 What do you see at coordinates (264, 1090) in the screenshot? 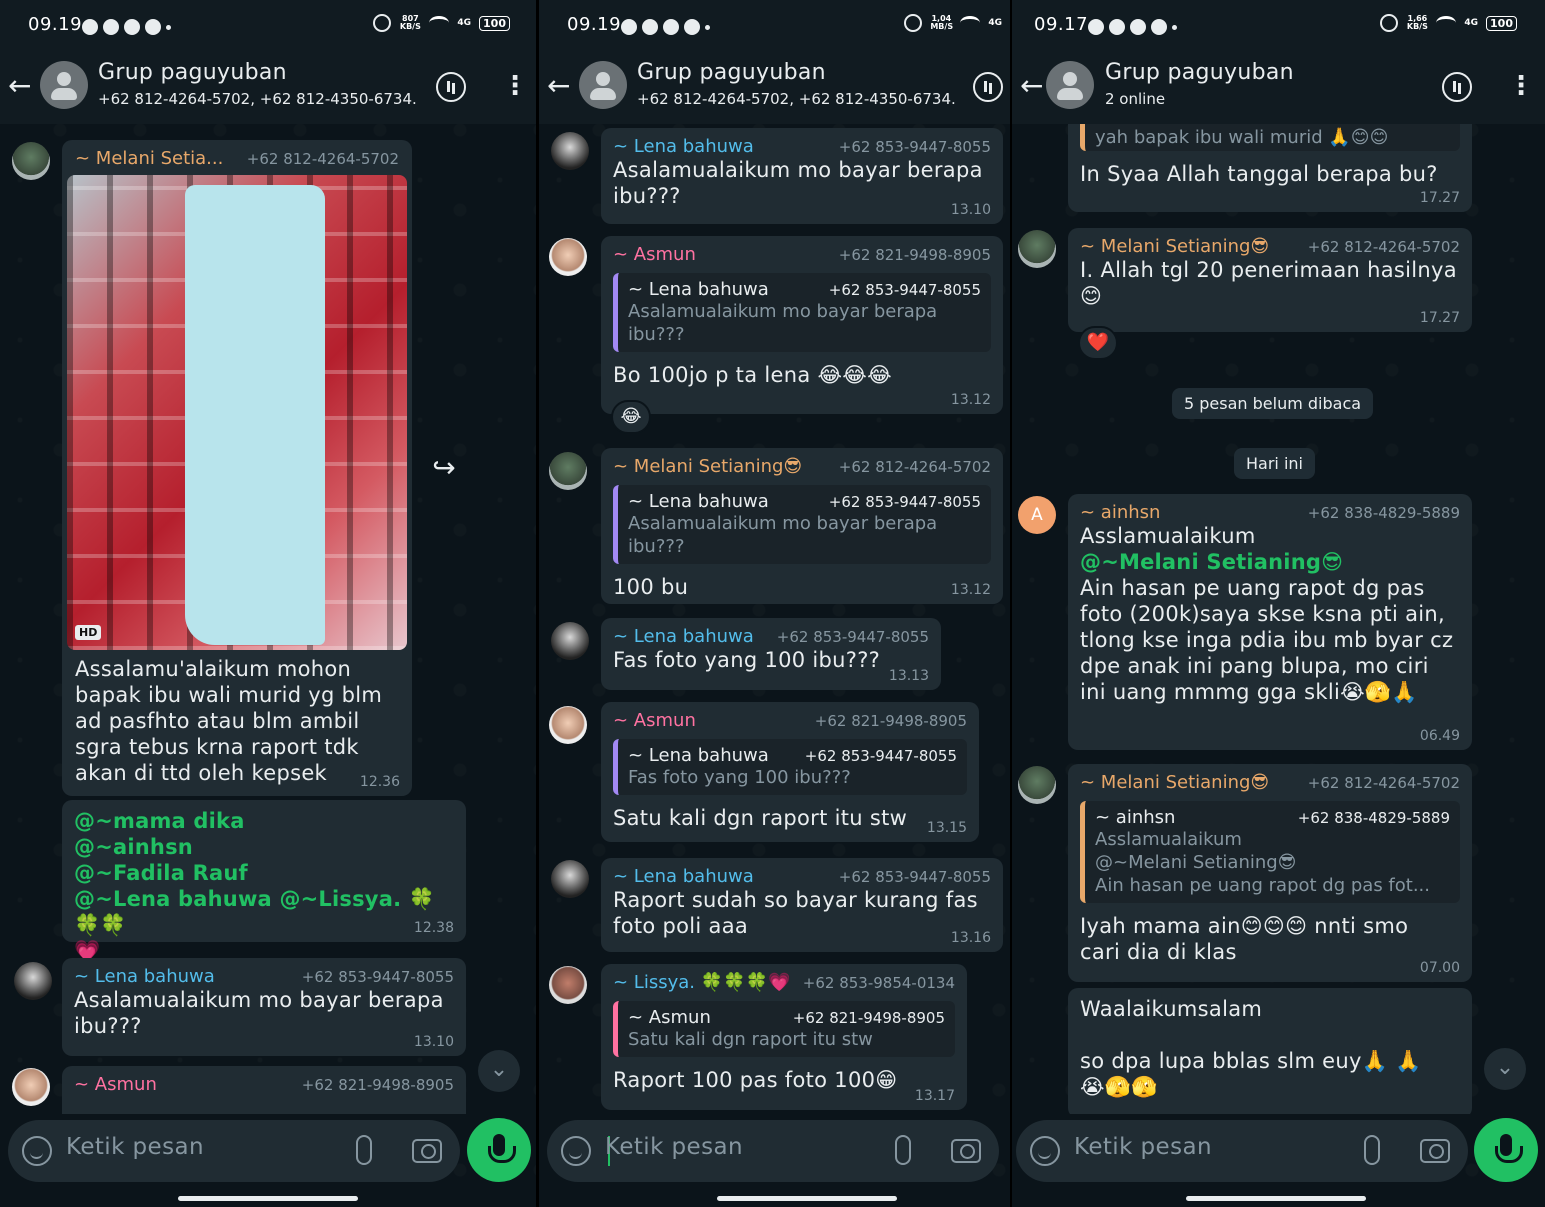
I see `text-message: ~ Asmun +62 821-9498-8905` at bounding box center [264, 1090].